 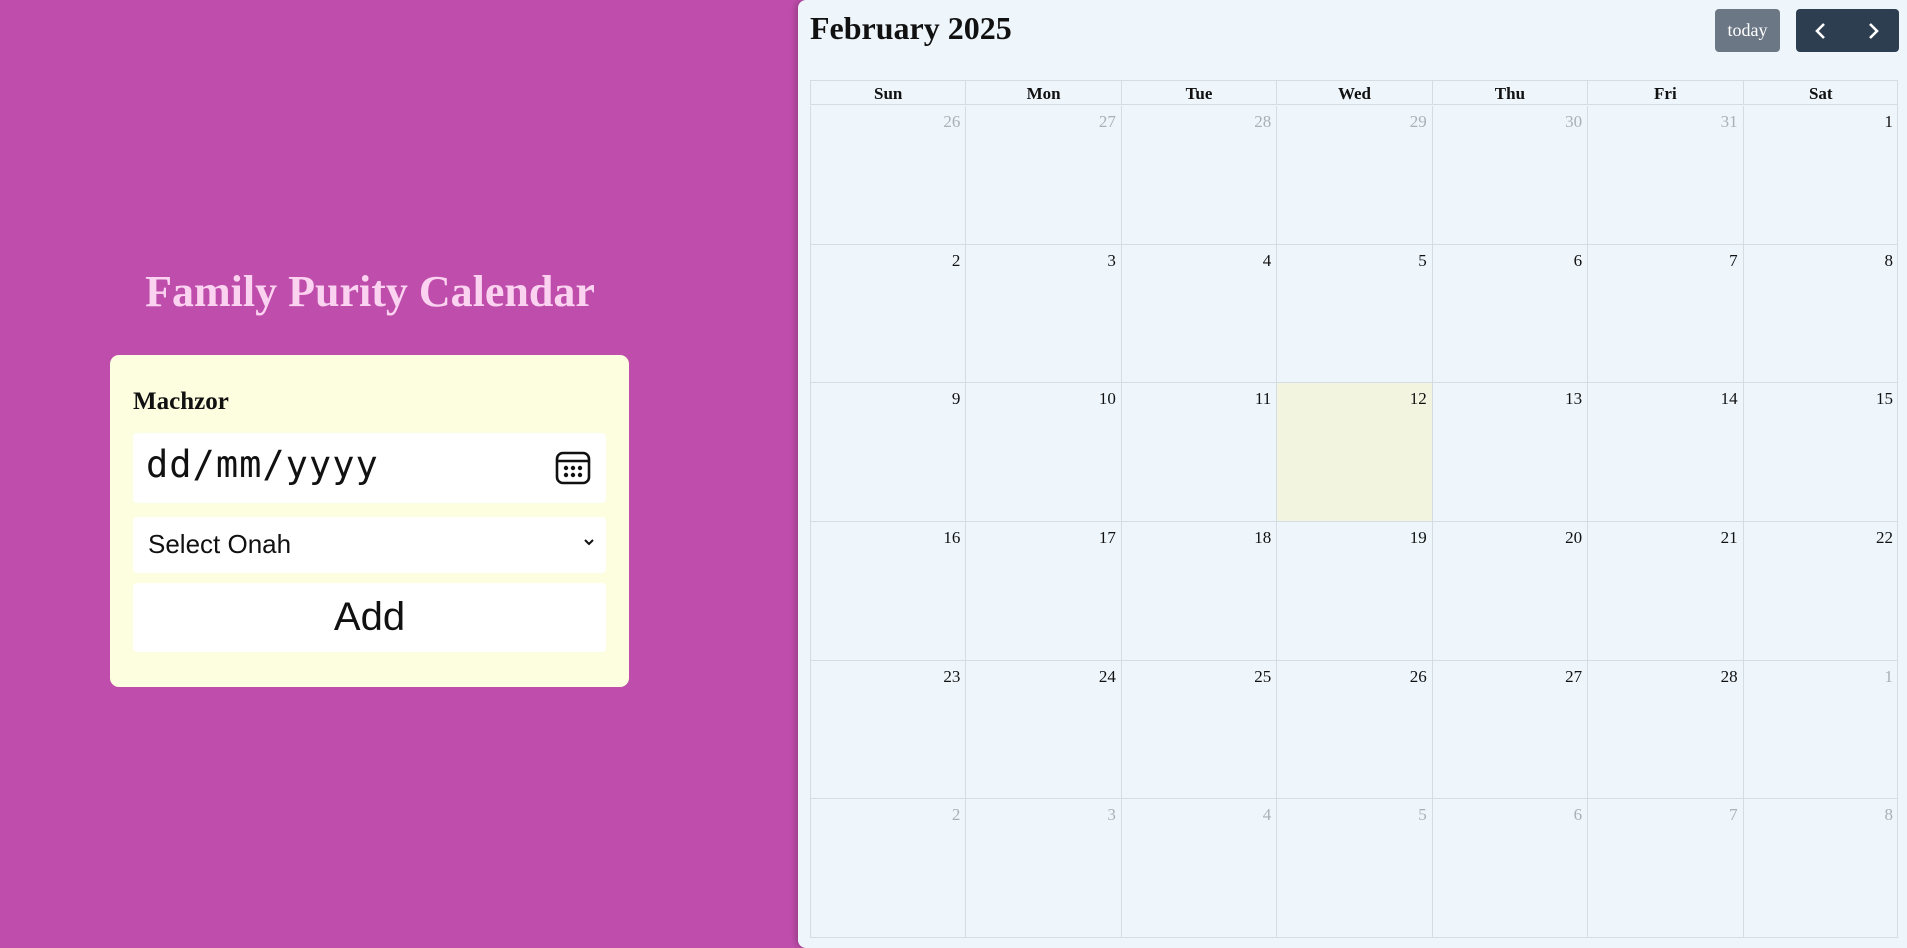 I want to click on day-number: 23, so click(x=951, y=677).